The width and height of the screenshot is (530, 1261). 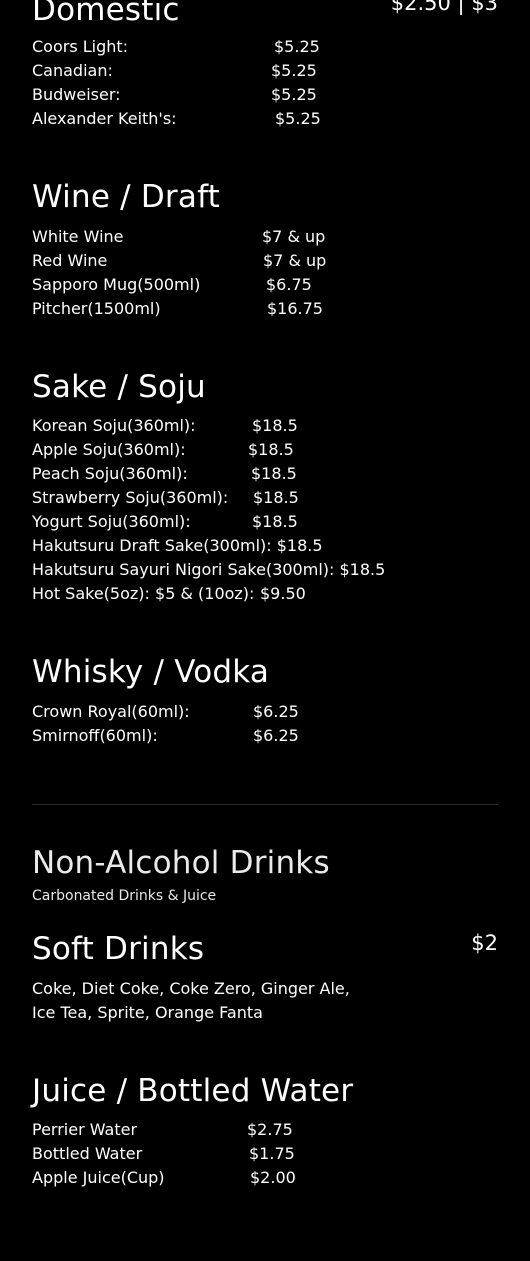 I want to click on menu-item: Apple Juice(Cup) $2.00, so click(x=164, y=1178).